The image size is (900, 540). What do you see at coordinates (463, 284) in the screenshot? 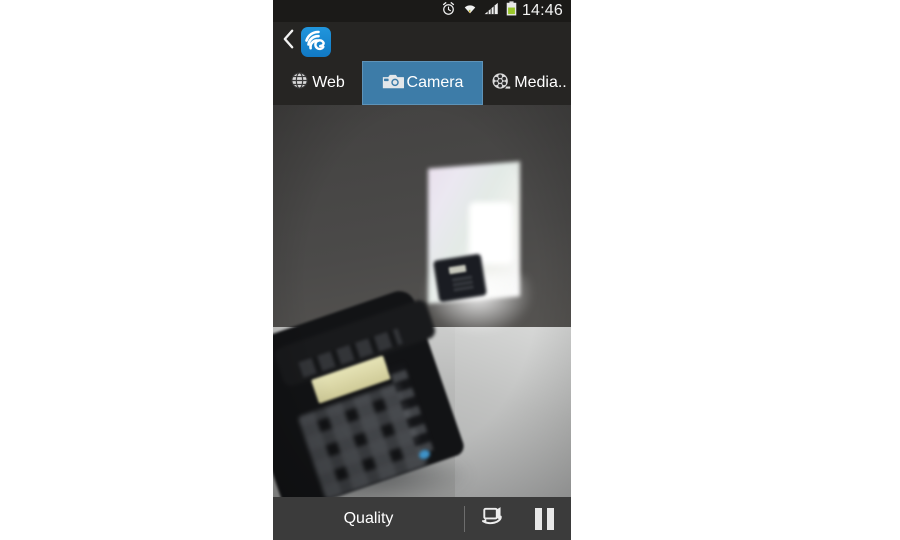
I see `viewfinder-distant-phone-keypad` at bounding box center [463, 284].